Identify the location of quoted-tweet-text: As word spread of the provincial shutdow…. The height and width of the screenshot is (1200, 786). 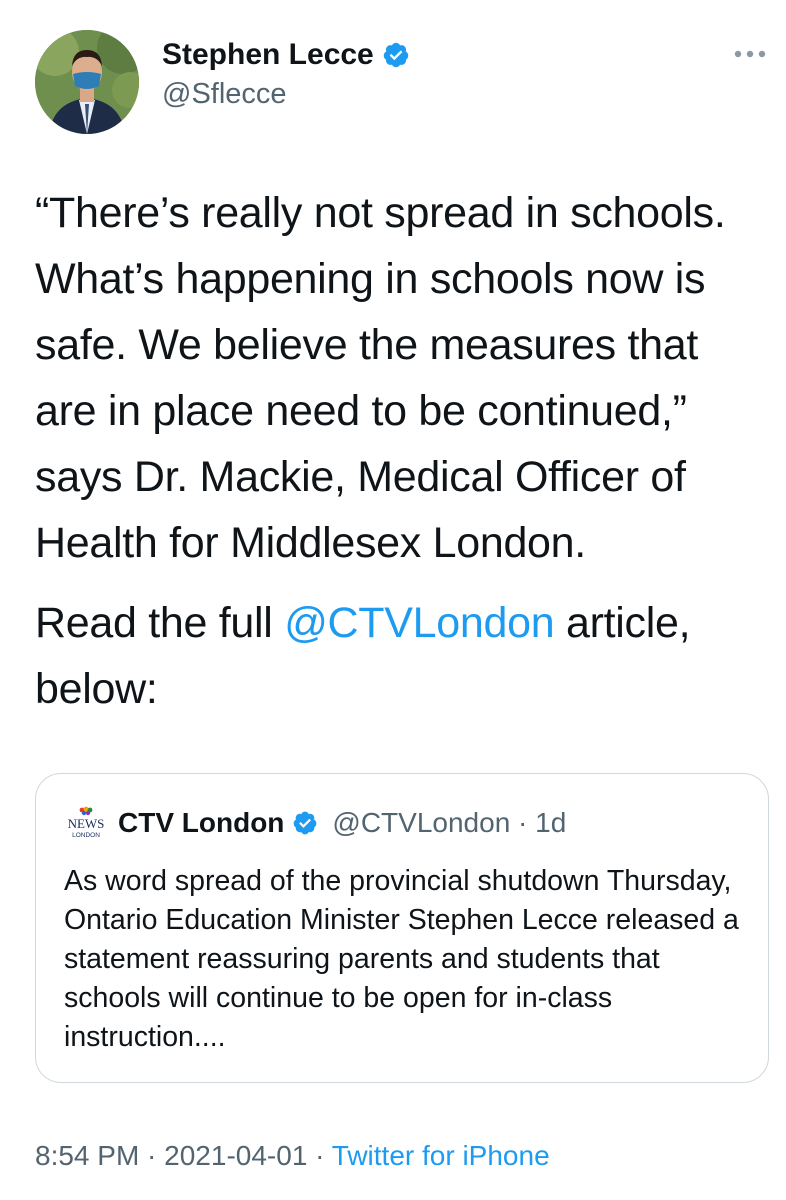
(401, 959).